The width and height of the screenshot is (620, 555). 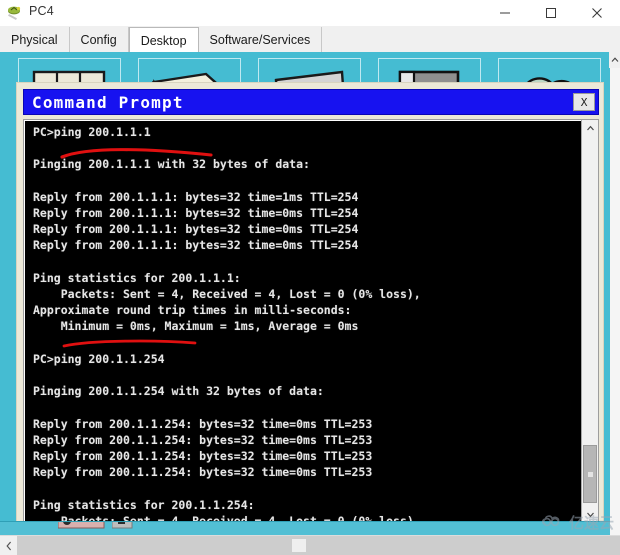 I want to click on close-button, so click(x=597, y=13).